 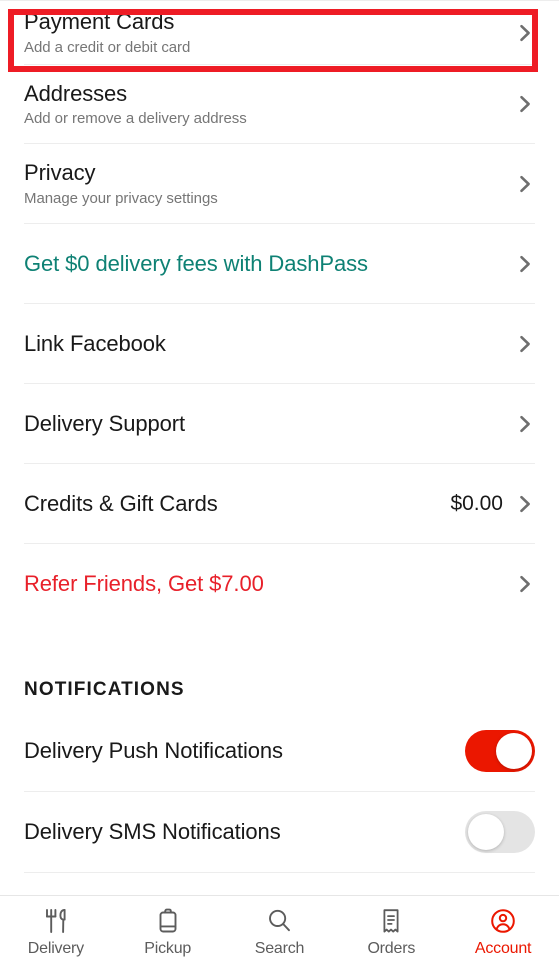 What do you see at coordinates (269, 343) in the screenshot?
I see `row-text-block: Link Facebook` at bounding box center [269, 343].